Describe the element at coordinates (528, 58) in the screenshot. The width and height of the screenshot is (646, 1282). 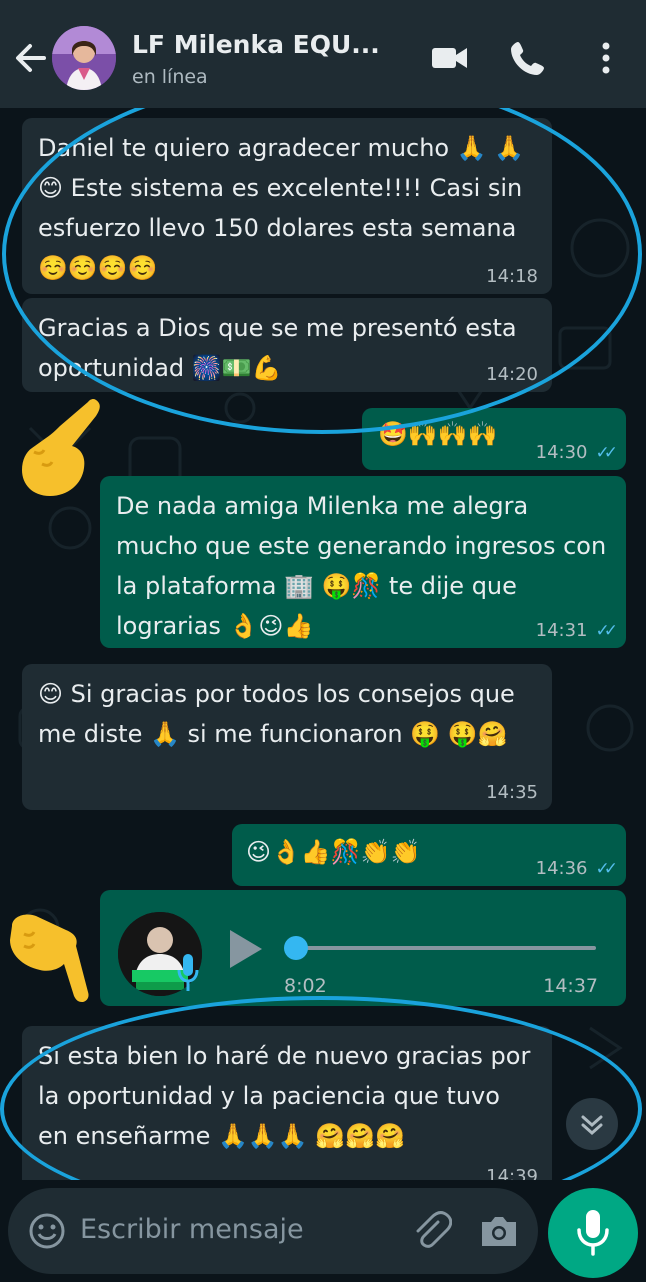
I see `phone-icon` at that location.